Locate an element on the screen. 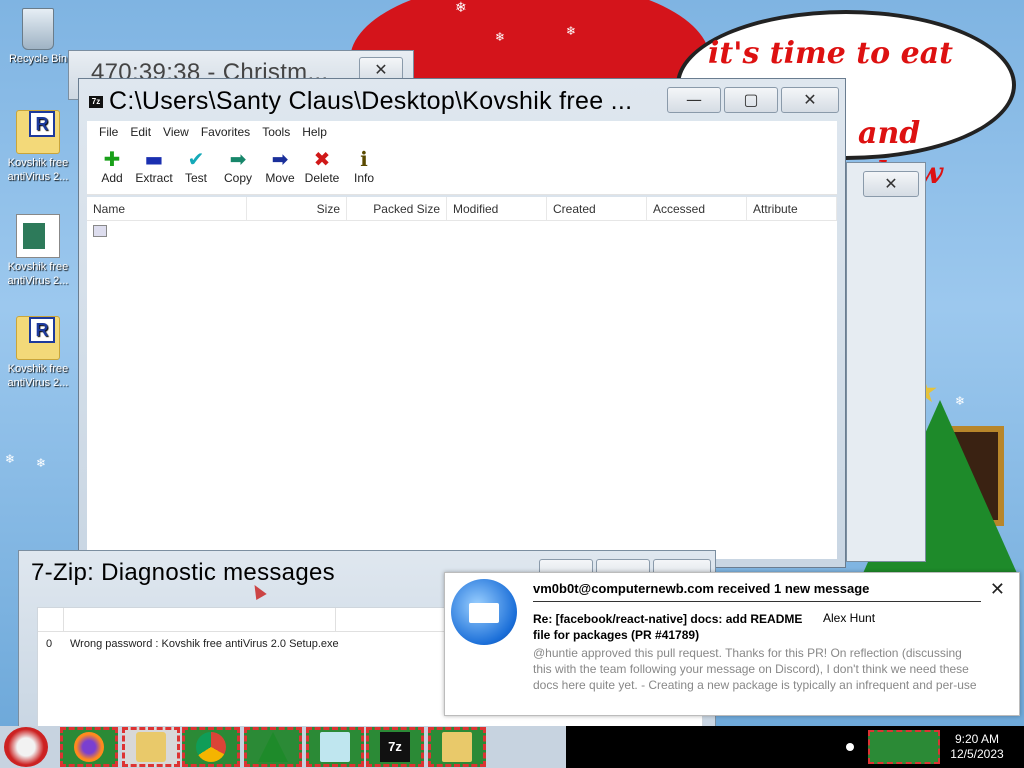  thunderbird-icon is located at coordinates (484, 612).